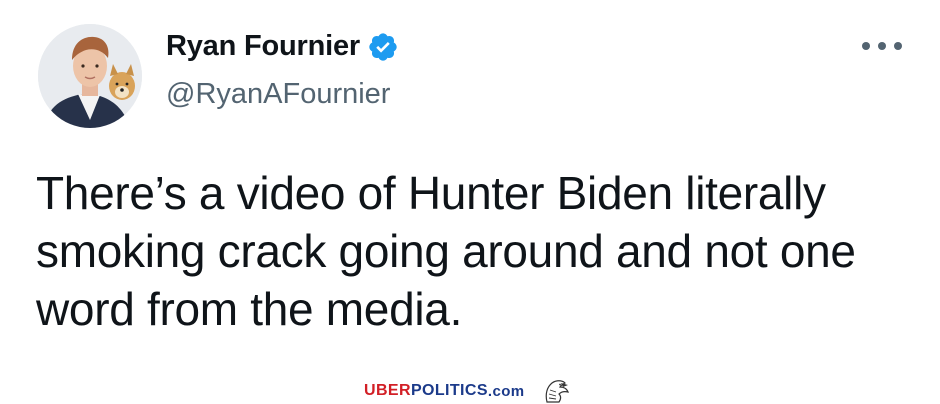 The height and width of the screenshot is (404, 940). What do you see at coordinates (263, 46) in the screenshot?
I see `author-display-name: Ryan Fournier` at bounding box center [263, 46].